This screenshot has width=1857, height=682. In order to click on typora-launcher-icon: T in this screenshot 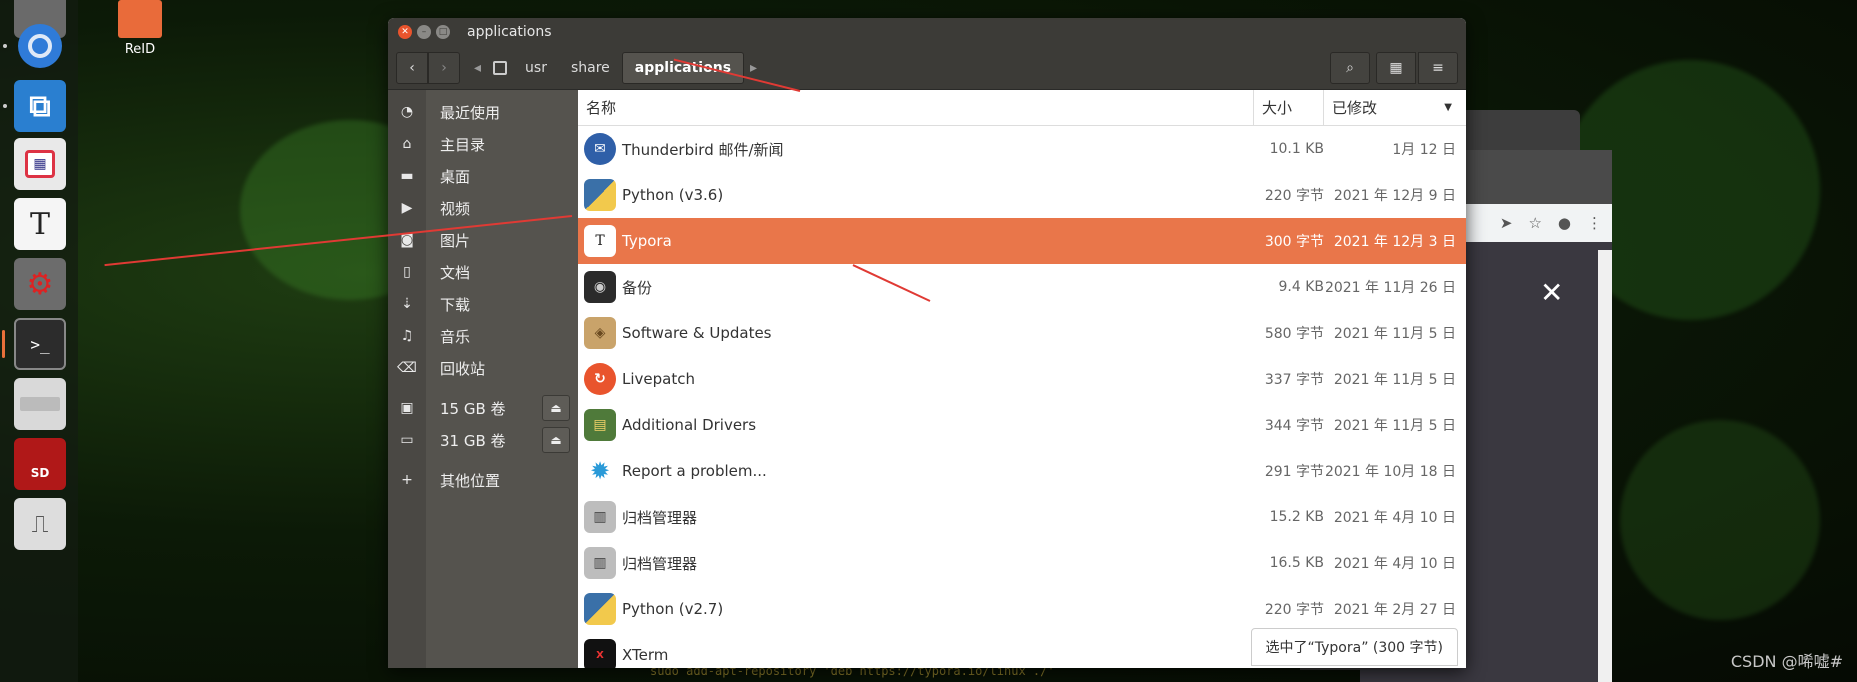, I will do `click(40, 224)`.